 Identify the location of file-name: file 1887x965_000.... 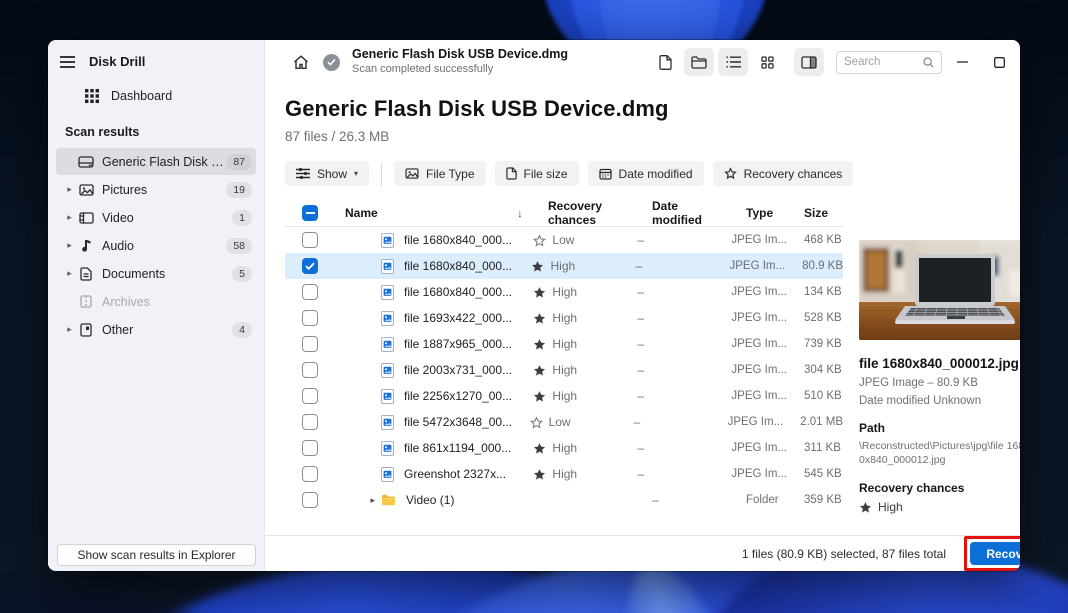
(458, 344).